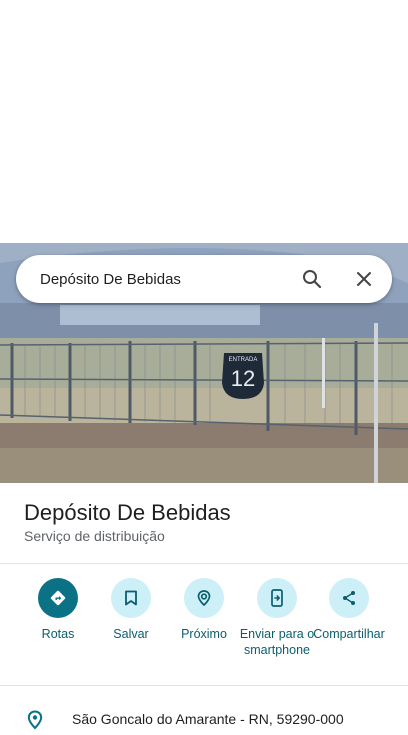 This screenshot has height=735, width=408. Describe the element at coordinates (94, 536) in the screenshot. I see `place-category: Serviço de distribuição` at that location.